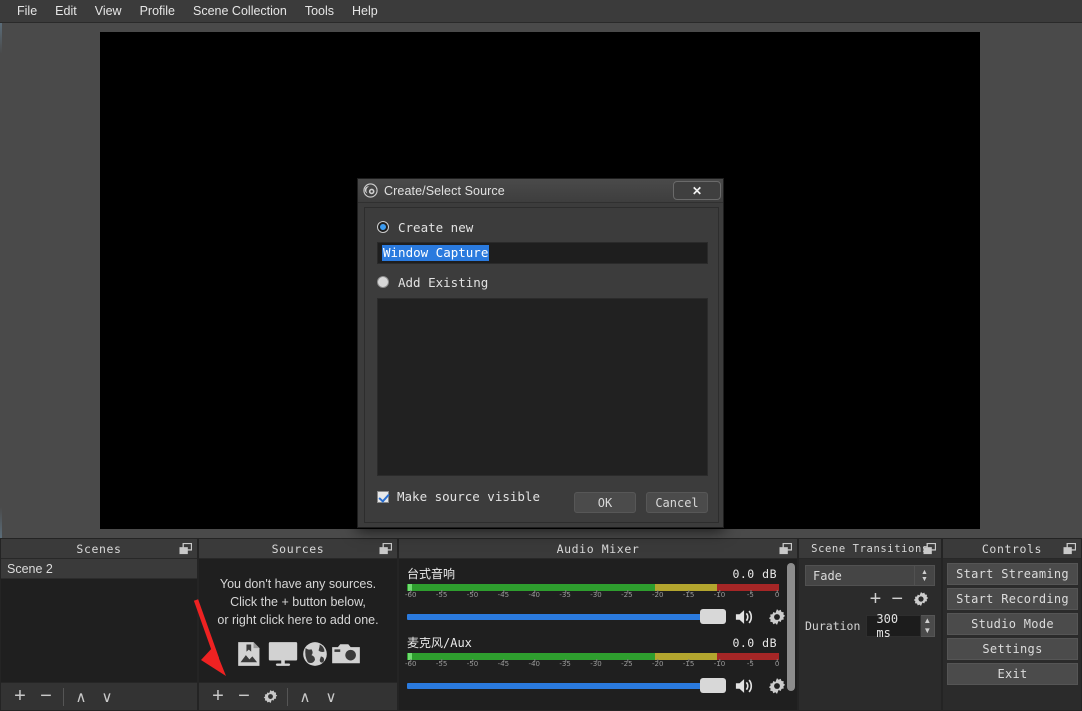  Describe the element at coordinates (1012, 574) in the screenshot. I see `start-streaming-button: Start Streaming` at that location.